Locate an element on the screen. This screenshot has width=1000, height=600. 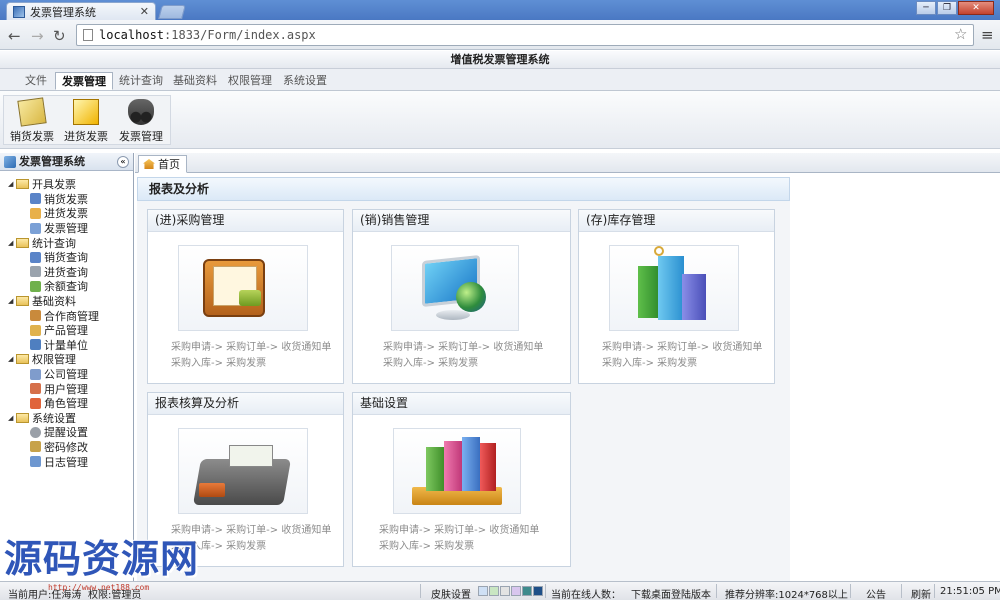
monitor-globe-icon is located at coordinates (455, 288).